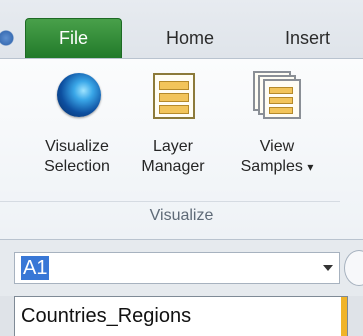 This screenshot has width=363, height=336. What do you see at coordinates (77, 95) in the screenshot?
I see `globe-icon` at bounding box center [77, 95].